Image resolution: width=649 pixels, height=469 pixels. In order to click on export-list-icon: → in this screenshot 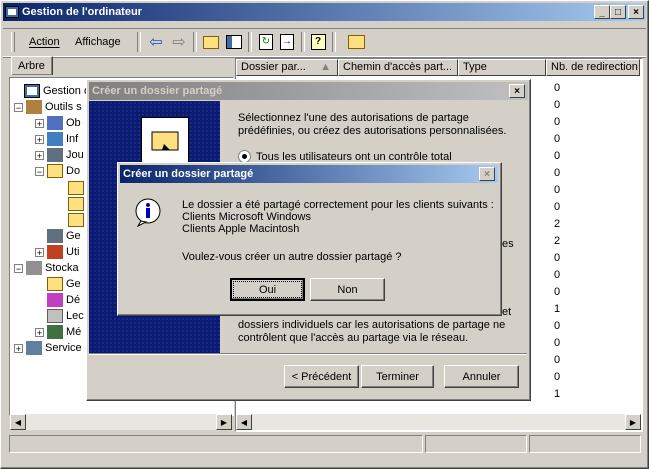, I will do `click(287, 42)`.